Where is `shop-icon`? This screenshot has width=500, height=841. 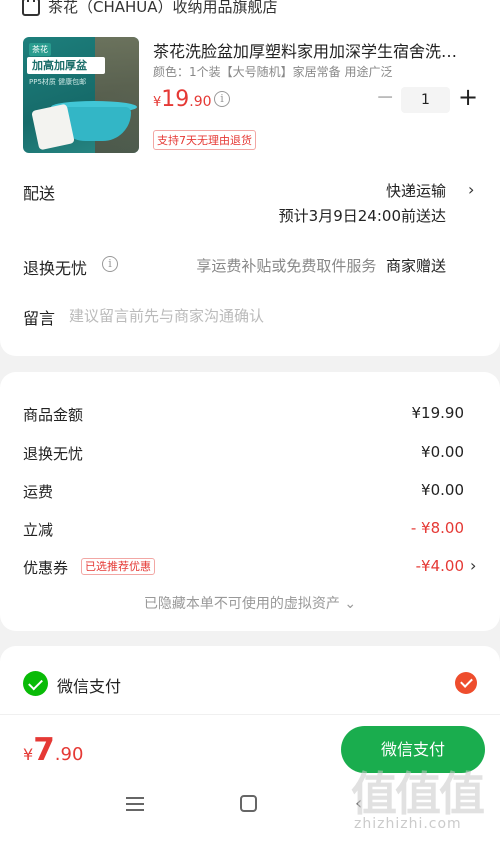
shop-icon is located at coordinates (31, 8).